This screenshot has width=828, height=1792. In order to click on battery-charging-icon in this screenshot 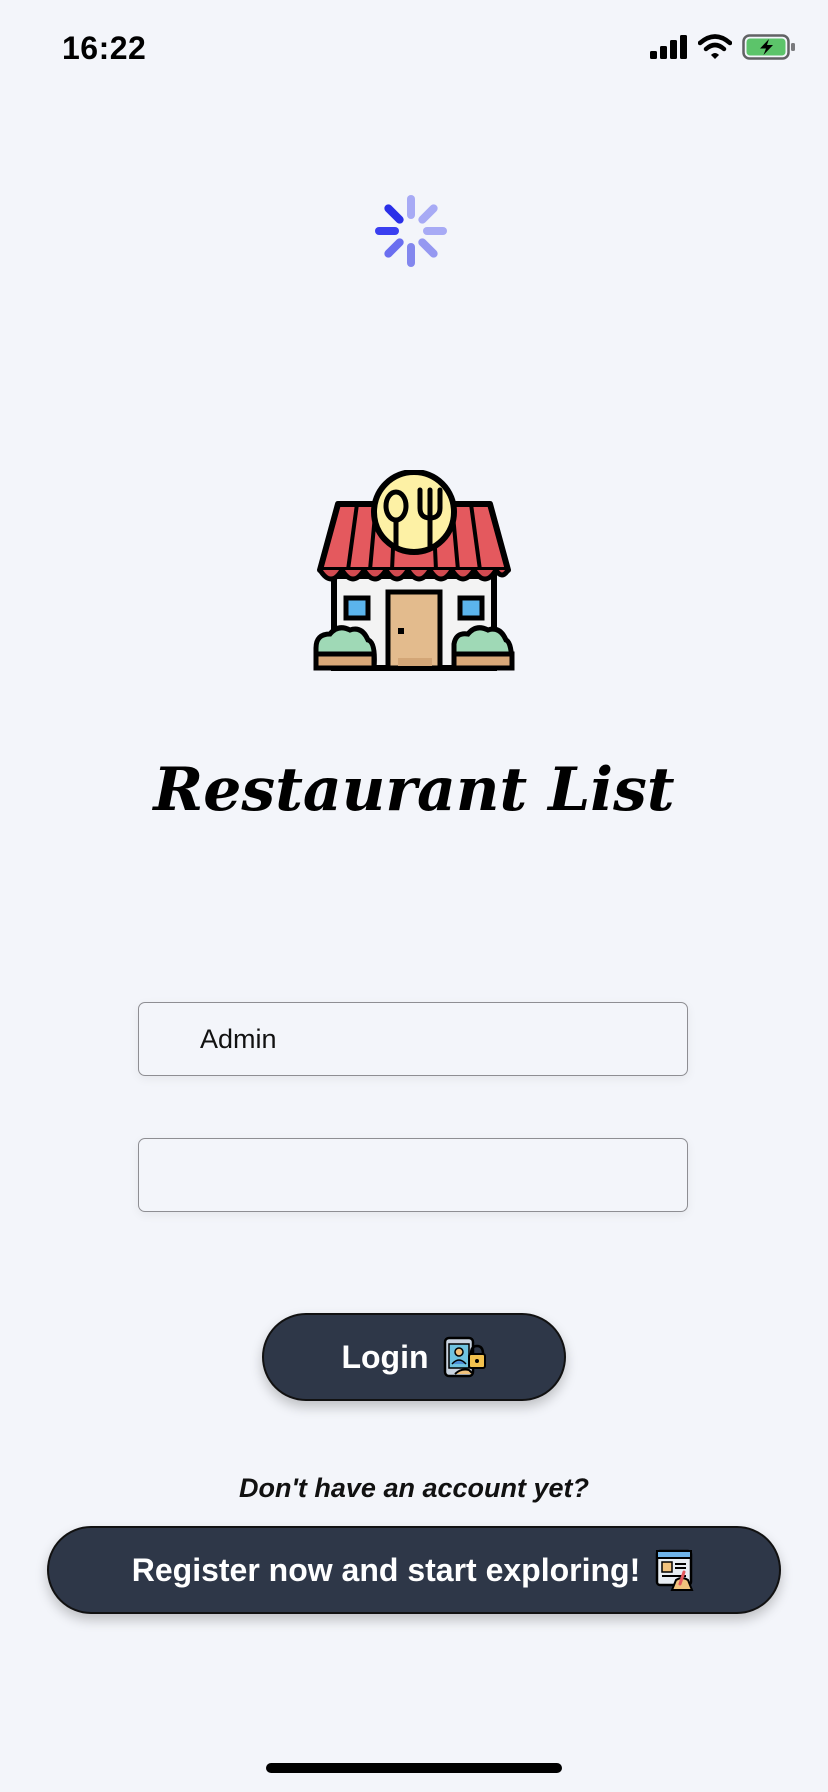, I will do `click(768, 47)`.